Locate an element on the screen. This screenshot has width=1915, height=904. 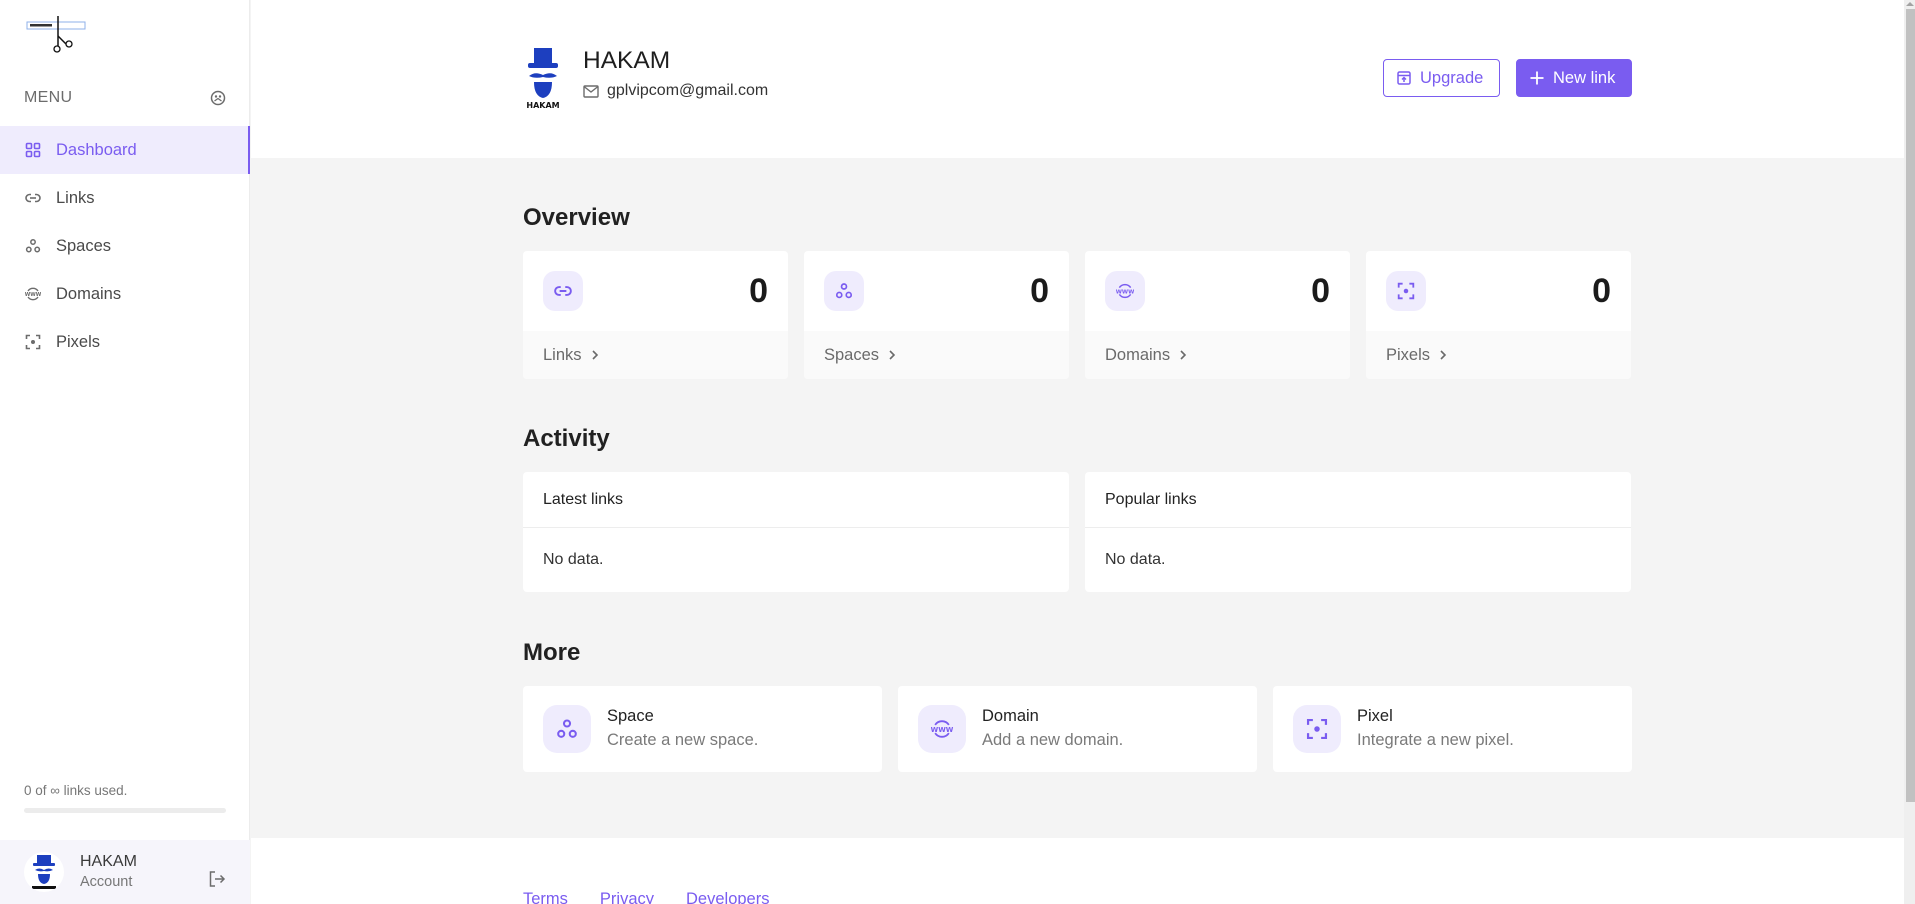
sidebar-item-links: Links is located at coordinates (125, 198).